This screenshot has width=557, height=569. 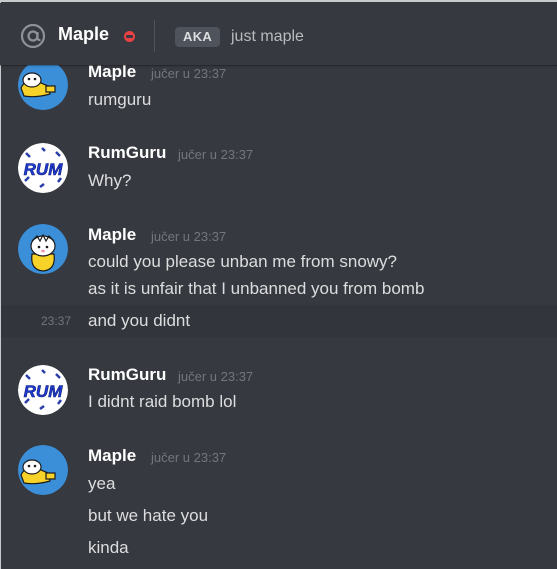 I want to click on aka-badge: AKA, so click(x=198, y=37).